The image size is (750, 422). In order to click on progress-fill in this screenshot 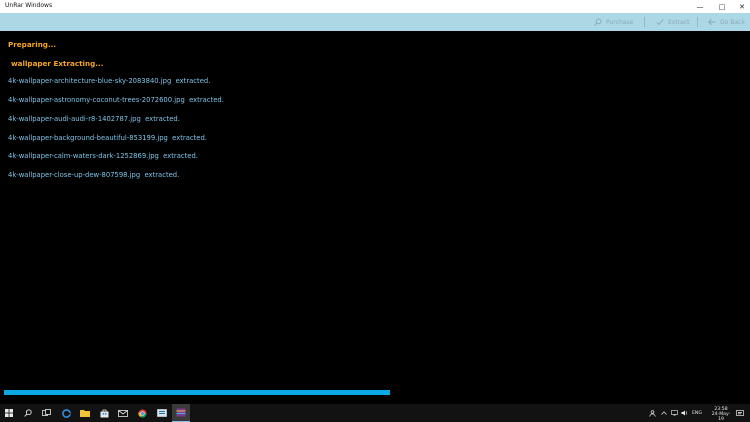, I will do `click(197, 392)`.